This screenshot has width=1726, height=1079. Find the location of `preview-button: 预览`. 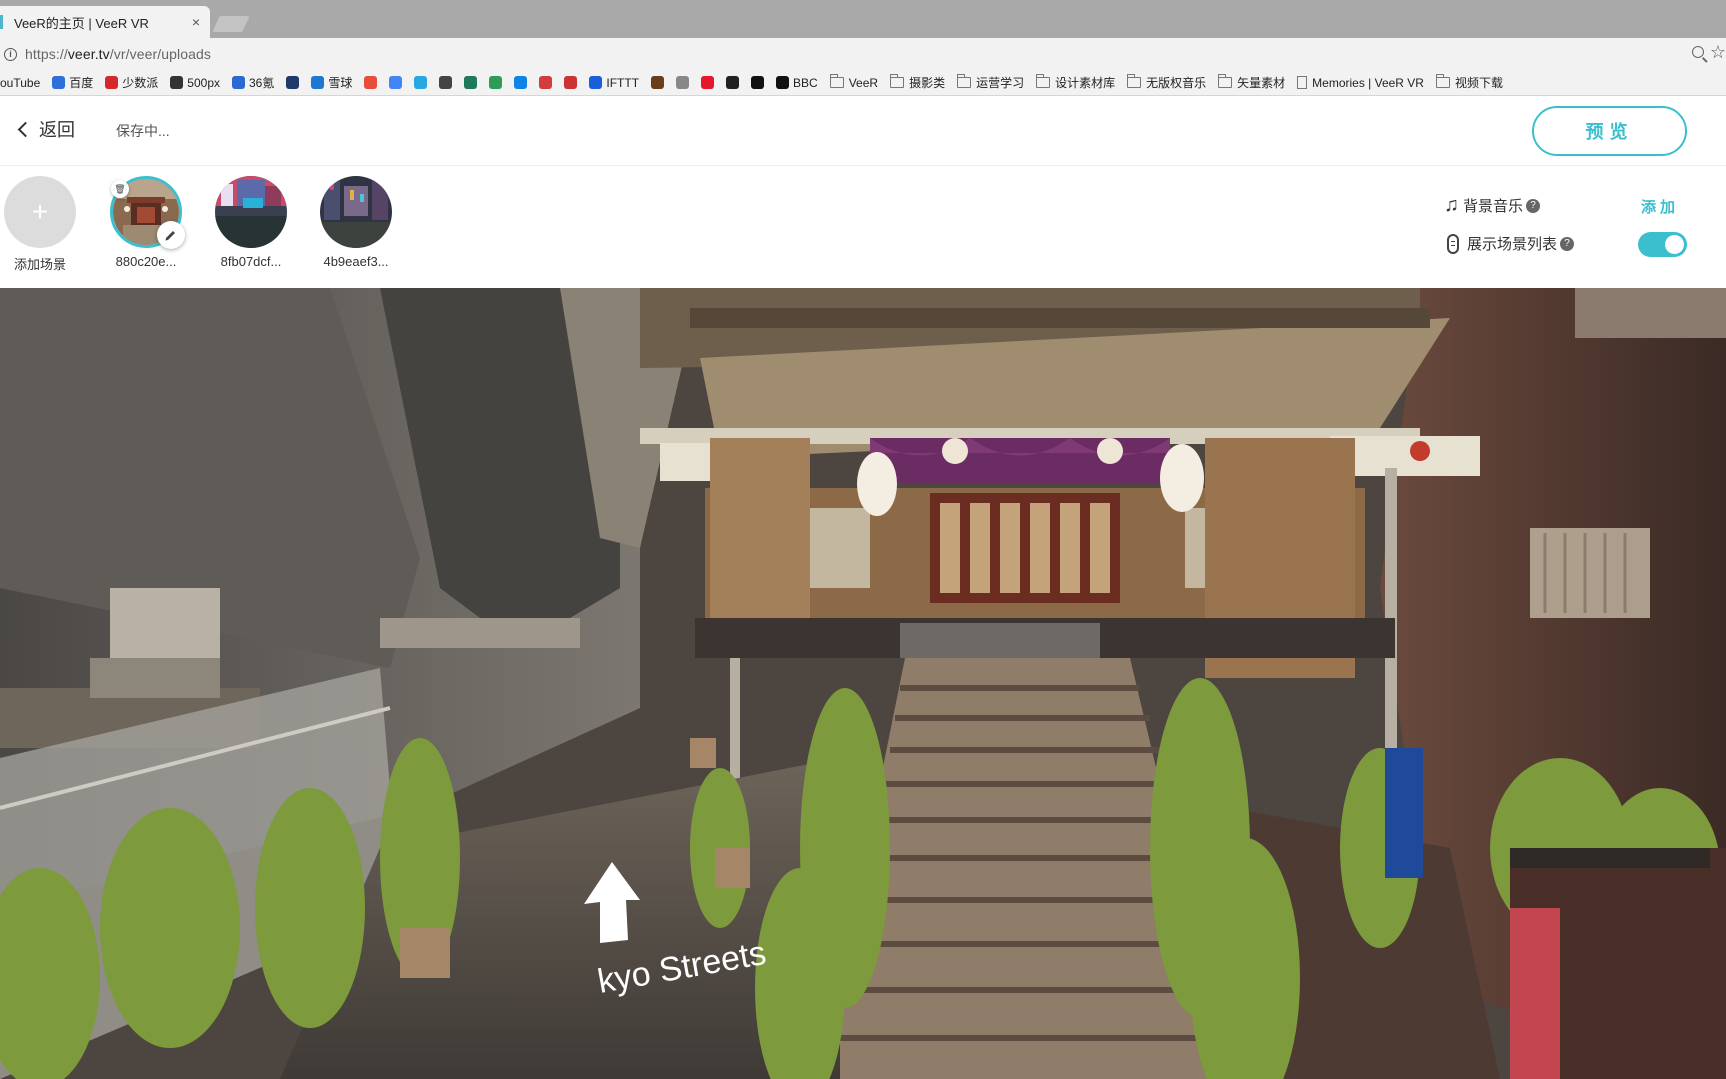

preview-button: 预览 is located at coordinates (1609, 131).